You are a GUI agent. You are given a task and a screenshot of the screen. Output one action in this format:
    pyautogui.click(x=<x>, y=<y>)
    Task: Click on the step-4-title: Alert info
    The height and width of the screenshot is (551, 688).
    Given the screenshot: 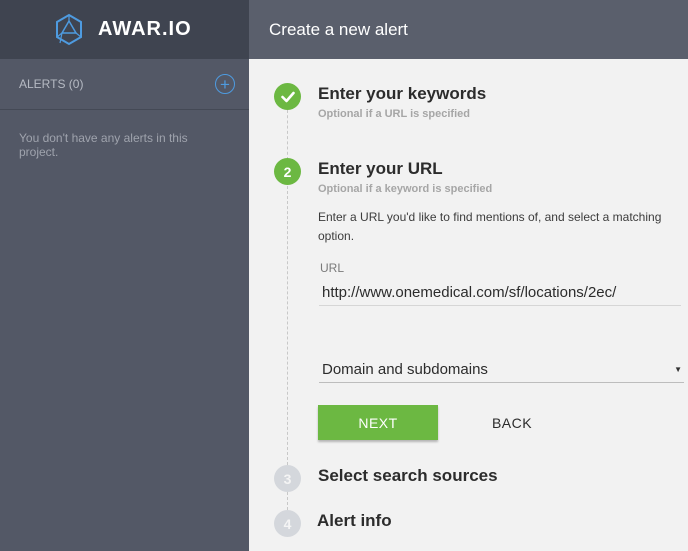 What is the action you would take?
    pyautogui.click(x=354, y=521)
    